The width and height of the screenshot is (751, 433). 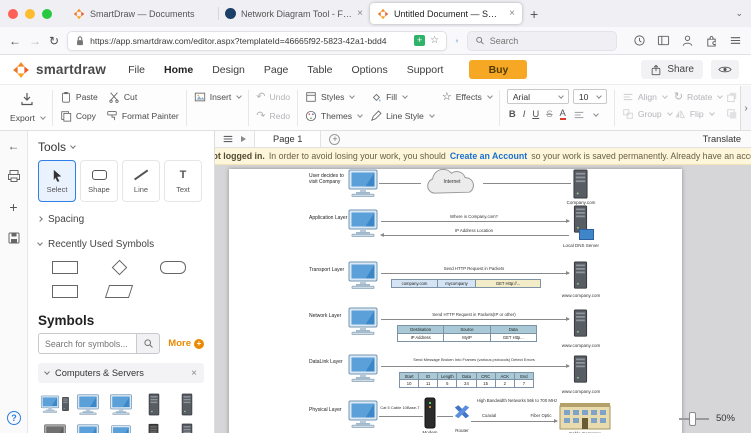 What do you see at coordinates (57, 181) in the screenshot?
I see `select-tool-button: Select` at bounding box center [57, 181].